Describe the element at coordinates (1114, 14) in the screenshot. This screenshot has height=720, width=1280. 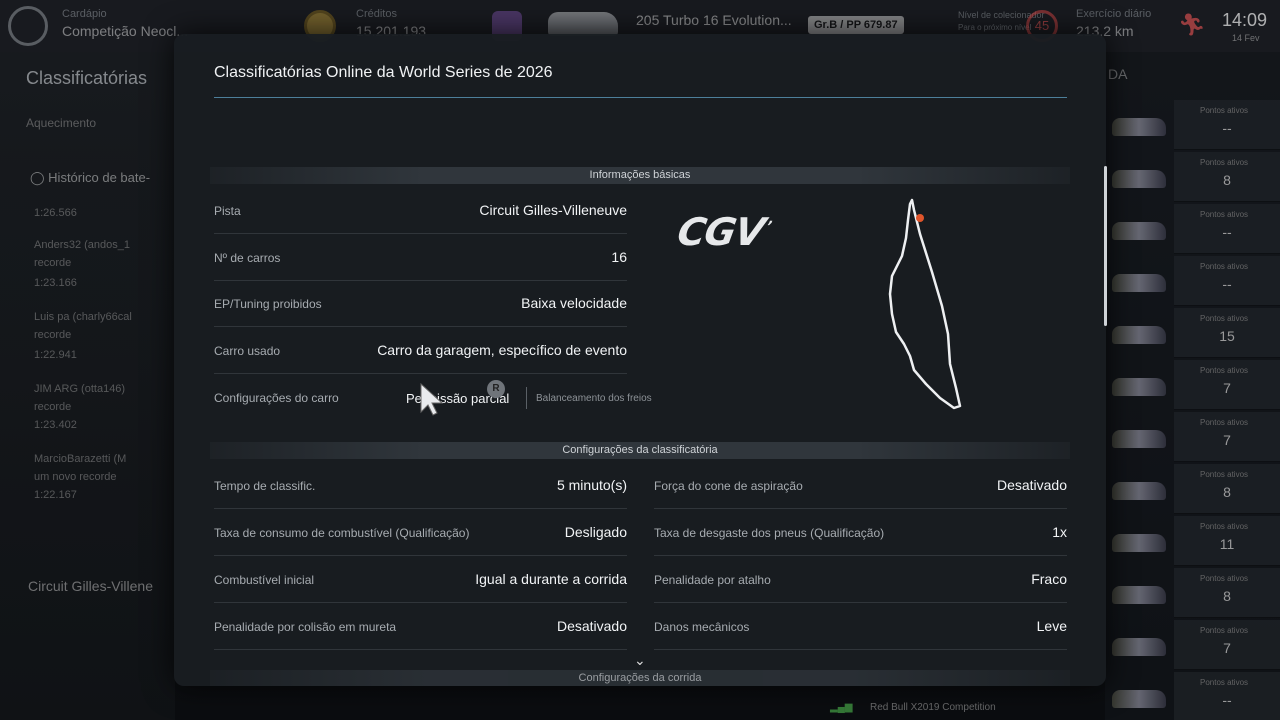
I see `daily-label: Exercício diário` at that location.